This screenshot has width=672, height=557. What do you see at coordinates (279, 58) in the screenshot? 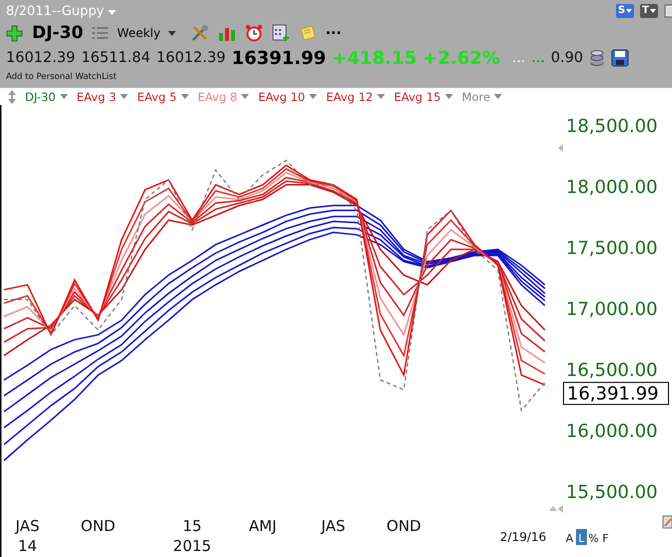
I see `last-price: 16391.99` at bounding box center [279, 58].